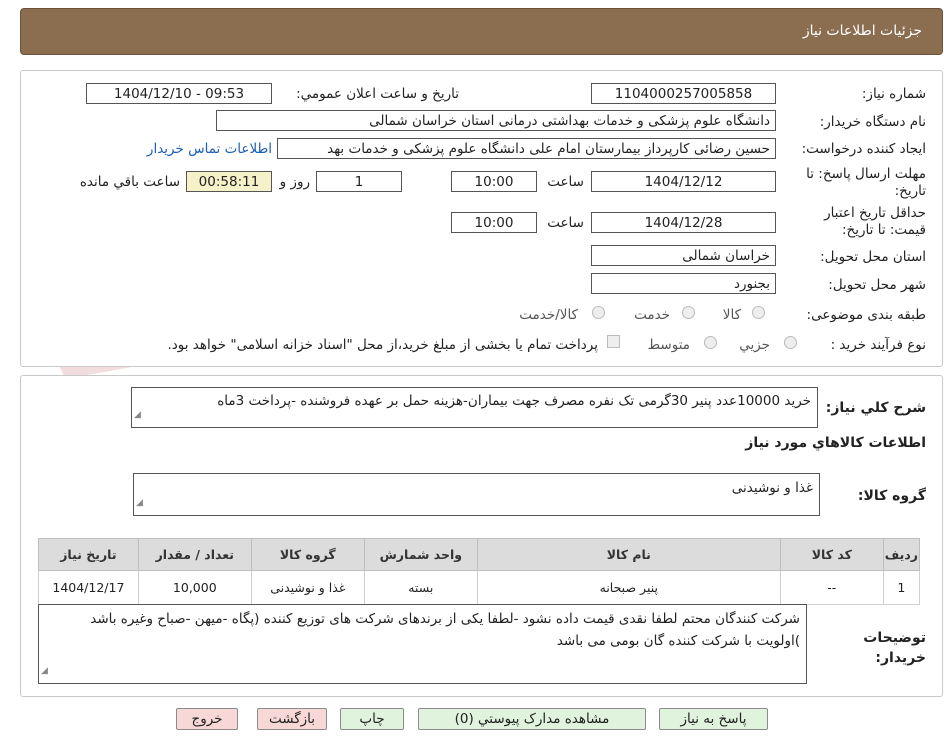 The image size is (944, 753). What do you see at coordinates (683, 222) in the screenshot?
I see `validity-date-field: 1404/12/28` at bounding box center [683, 222].